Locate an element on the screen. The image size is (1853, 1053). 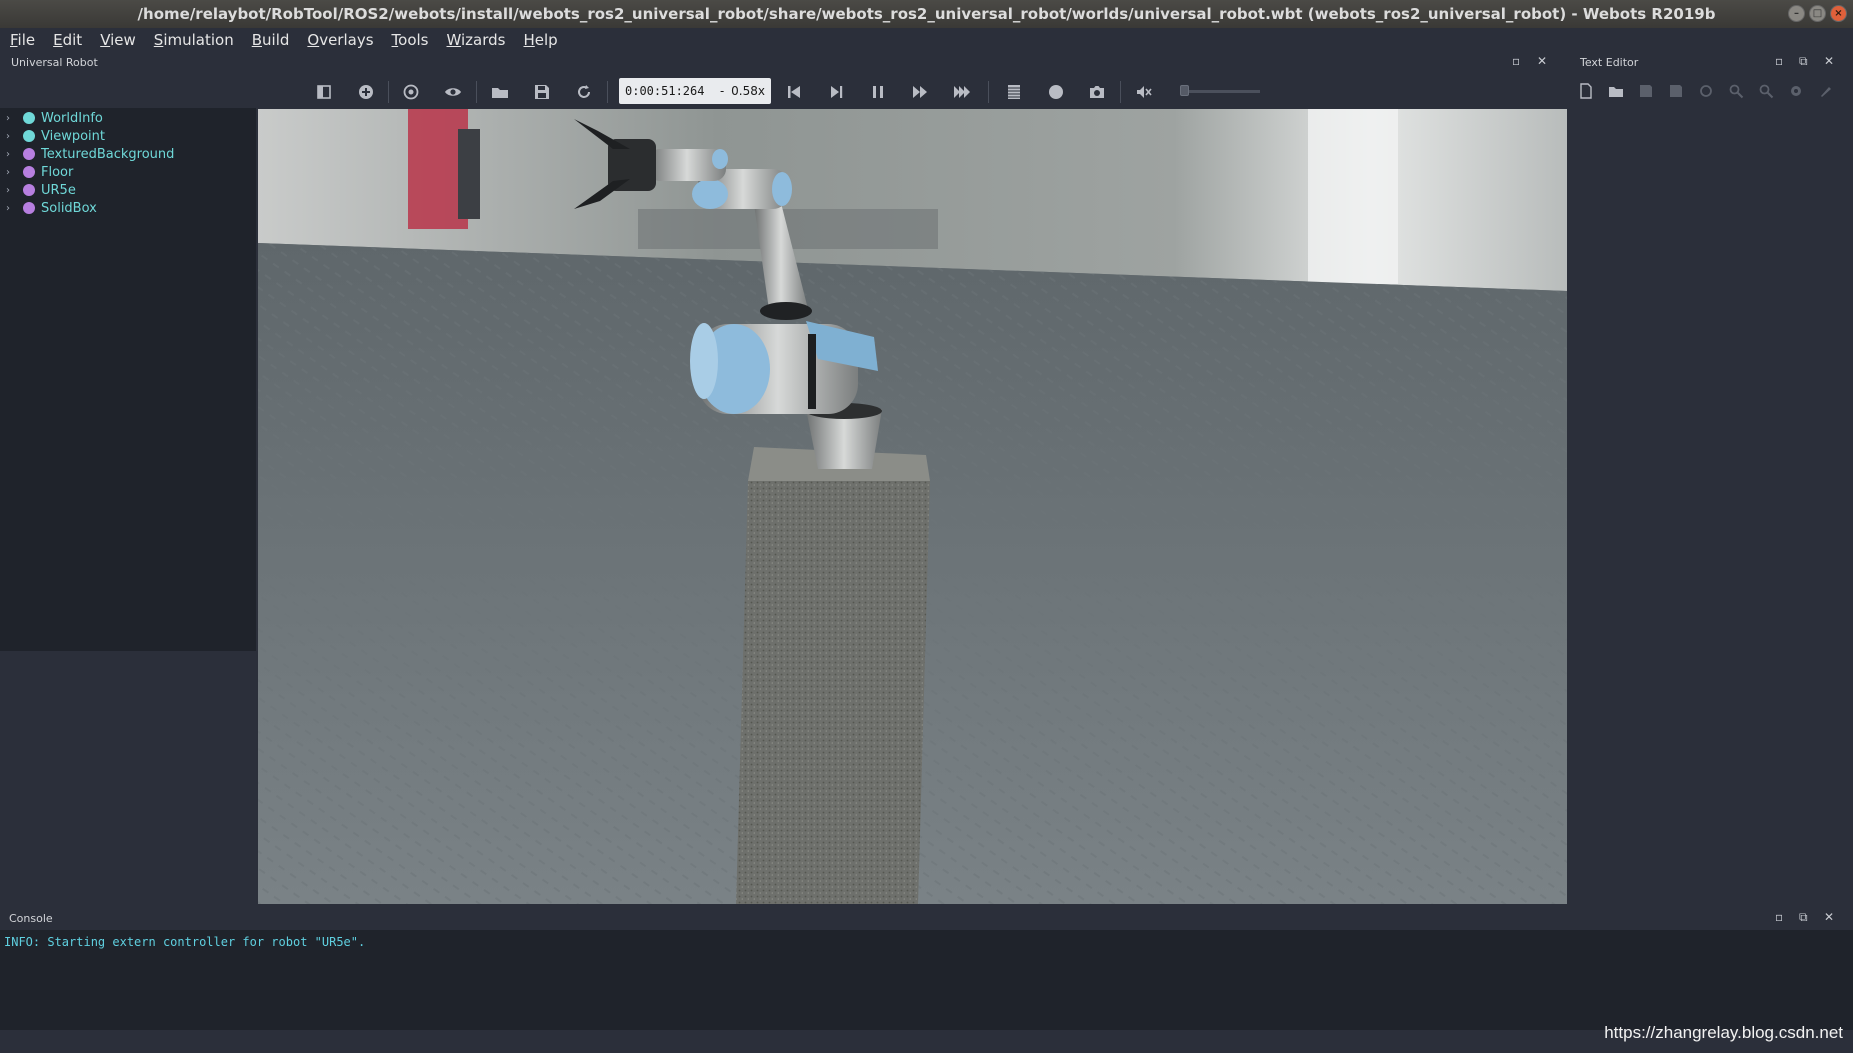
field-editor-panel is located at coordinates (128, 777).